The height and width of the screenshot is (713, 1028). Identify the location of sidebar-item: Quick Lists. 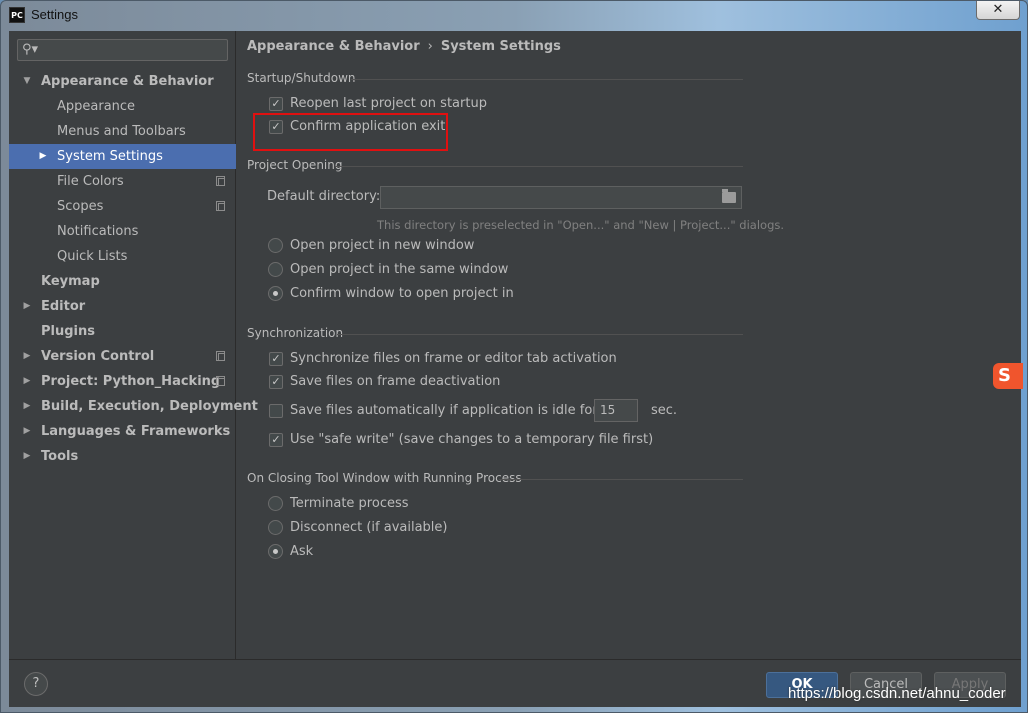
(122, 256).